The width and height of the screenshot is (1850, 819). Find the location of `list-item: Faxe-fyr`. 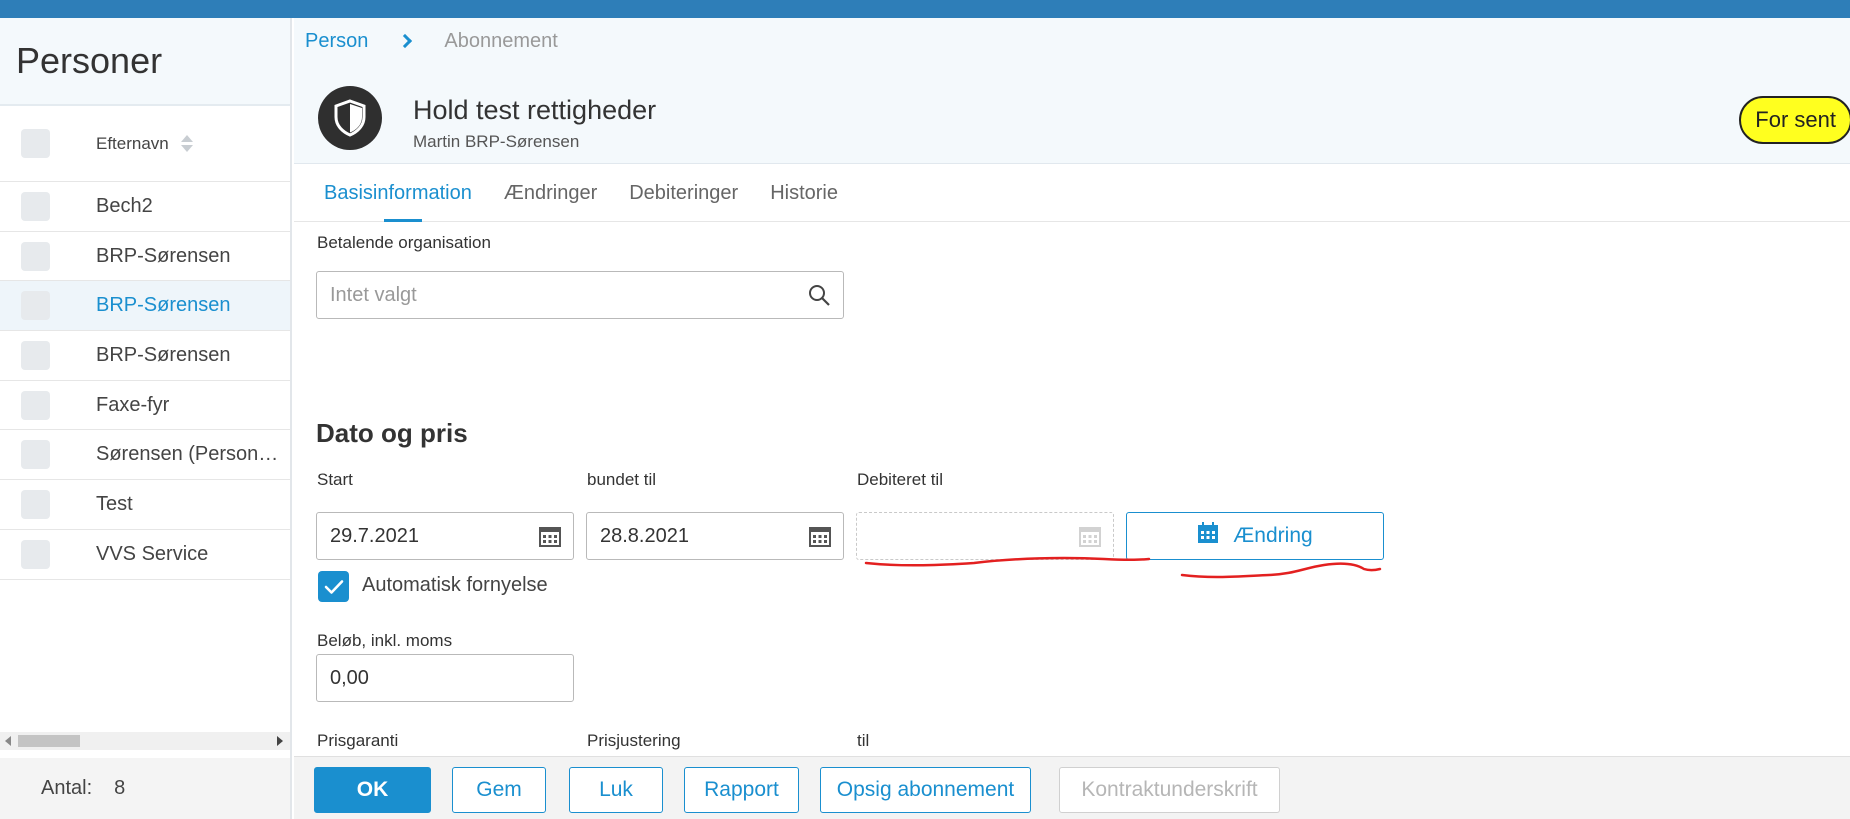

list-item: Faxe-fyr is located at coordinates (145, 406).